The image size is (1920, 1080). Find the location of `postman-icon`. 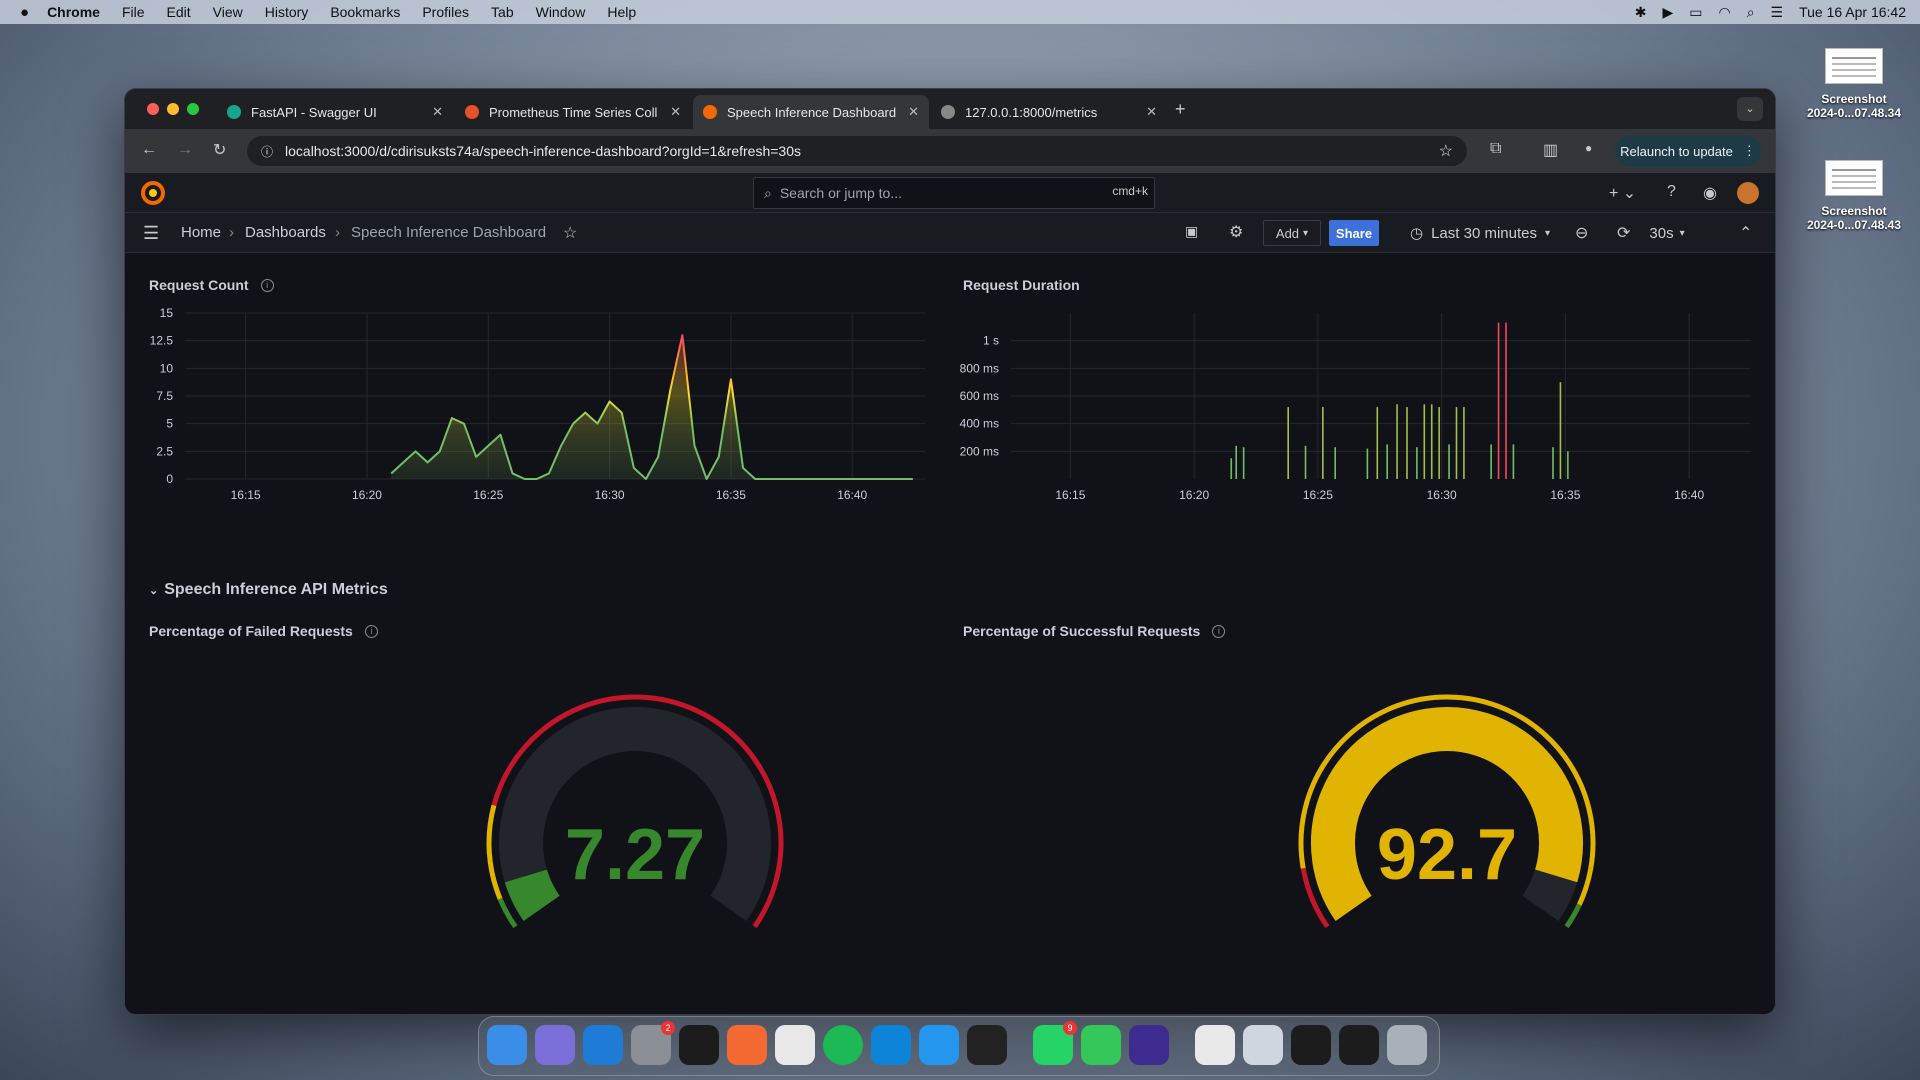

postman-icon is located at coordinates (747, 1045).